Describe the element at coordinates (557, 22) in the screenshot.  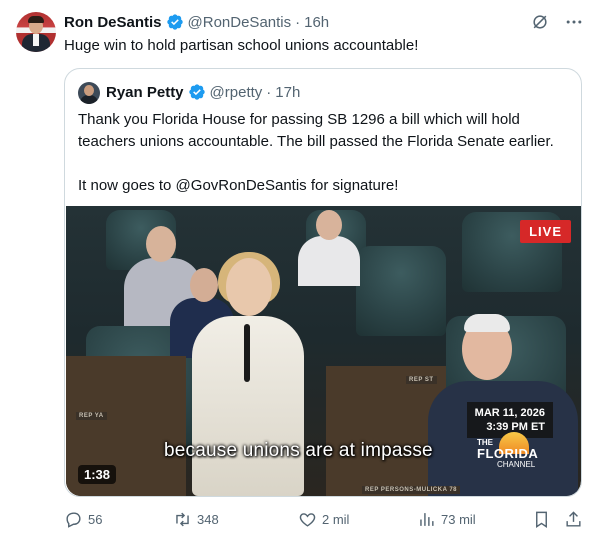
I see `top-actions` at that location.